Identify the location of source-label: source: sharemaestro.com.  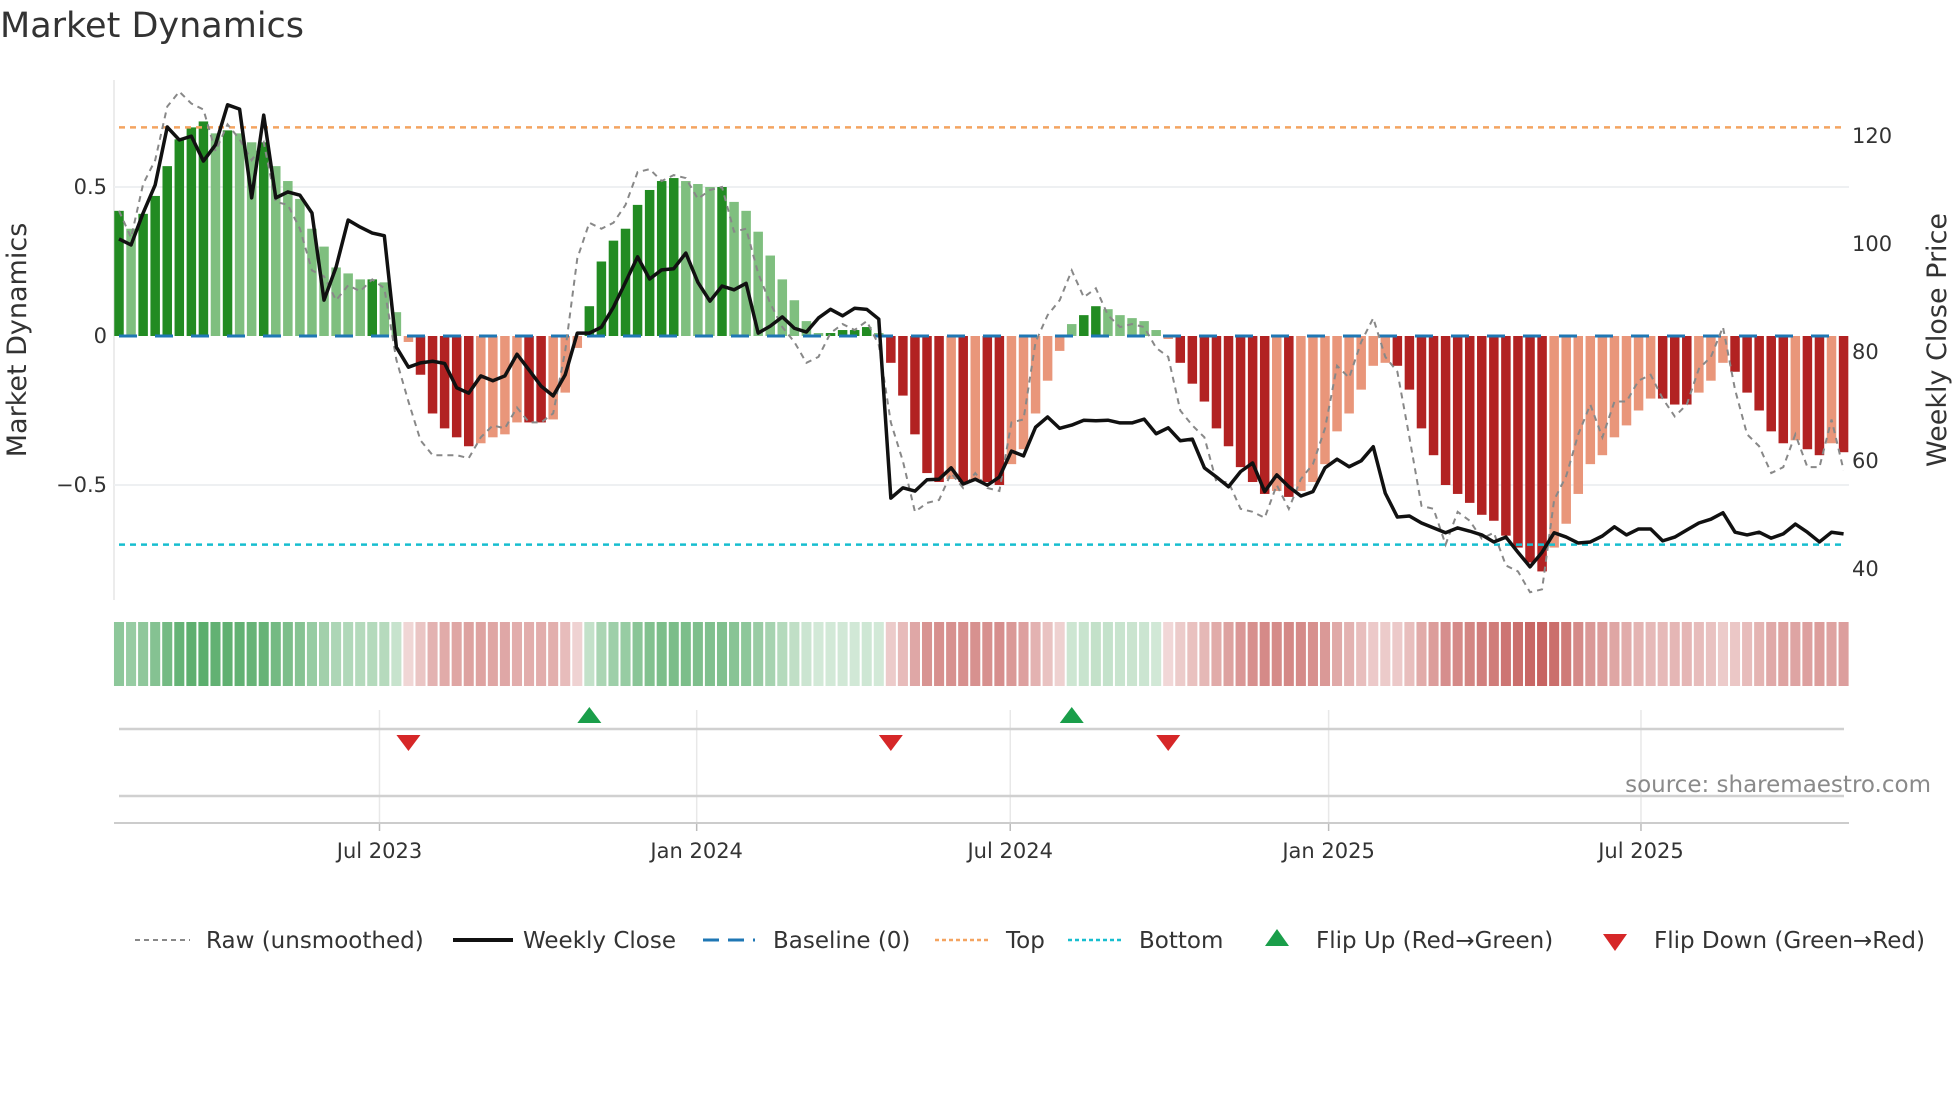
(1778, 785).